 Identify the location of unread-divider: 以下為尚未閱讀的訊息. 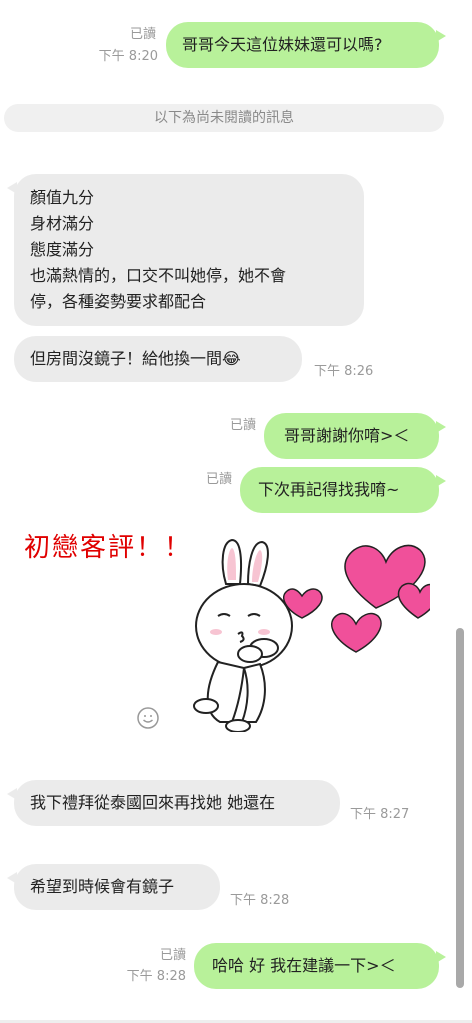
(224, 118).